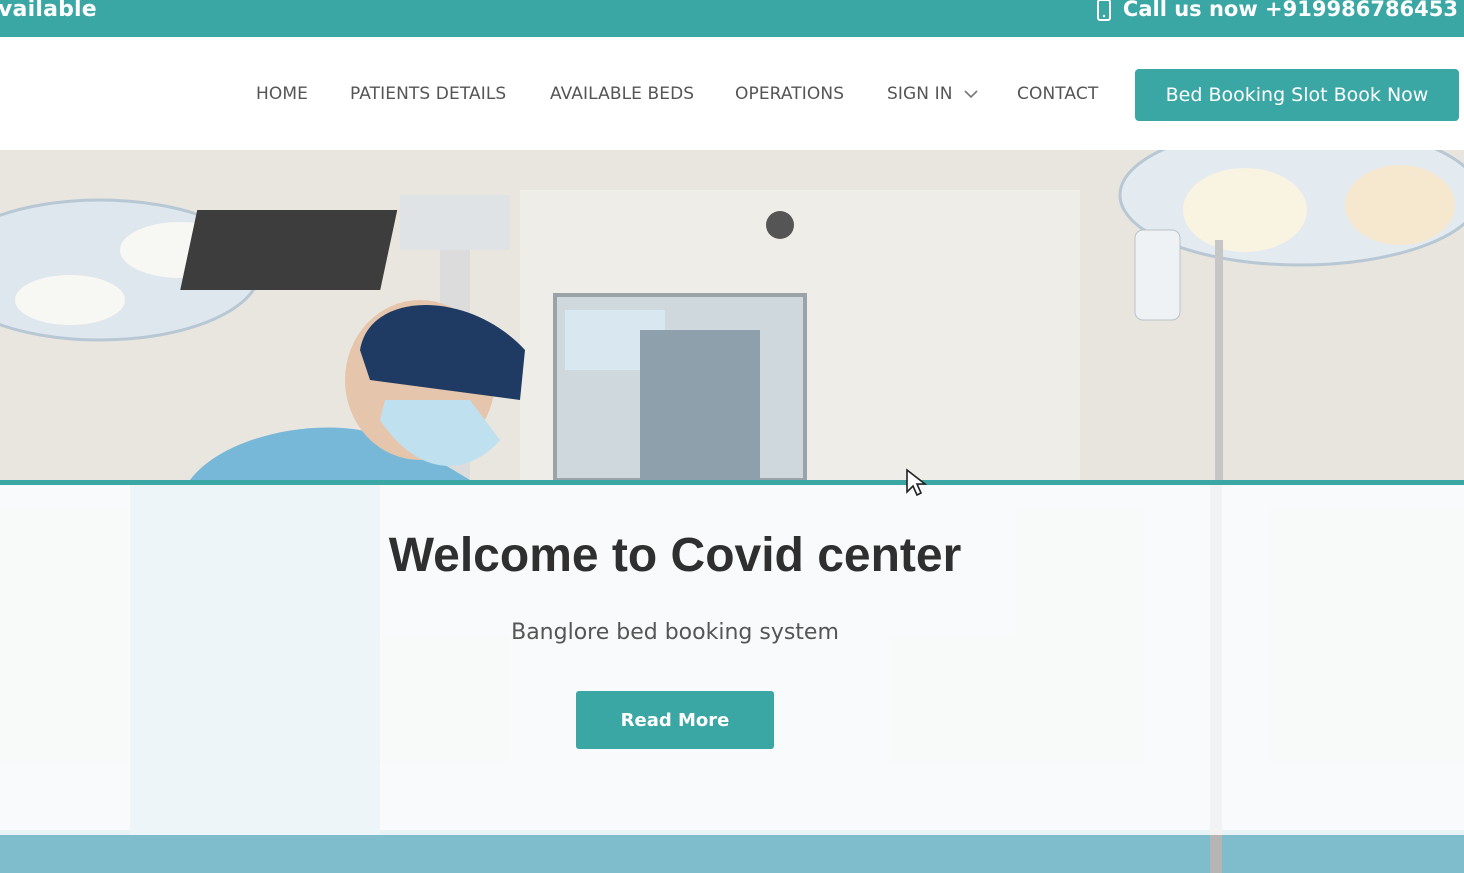 The image size is (1464, 873). I want to click on call-text: Call us now +919986786453, so click(1290, 10).